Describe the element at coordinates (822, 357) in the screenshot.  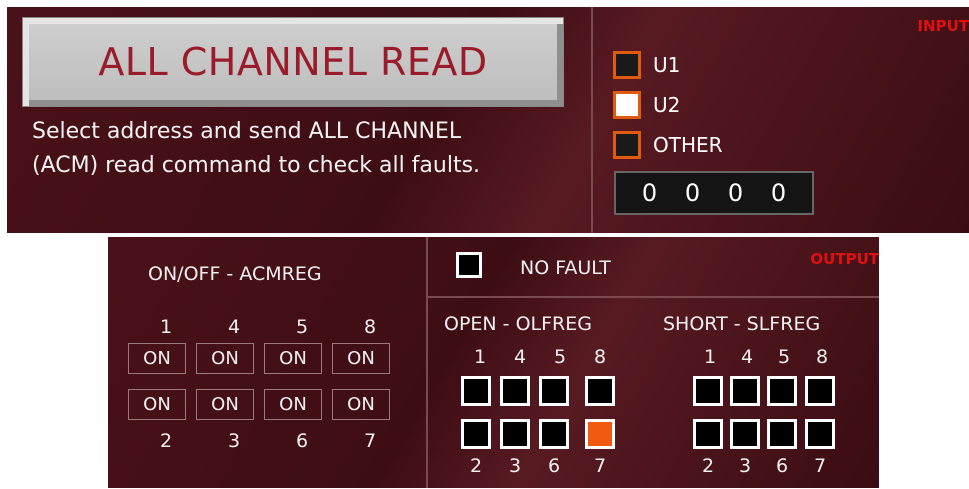
I see `short-top-number: 8` at that location.